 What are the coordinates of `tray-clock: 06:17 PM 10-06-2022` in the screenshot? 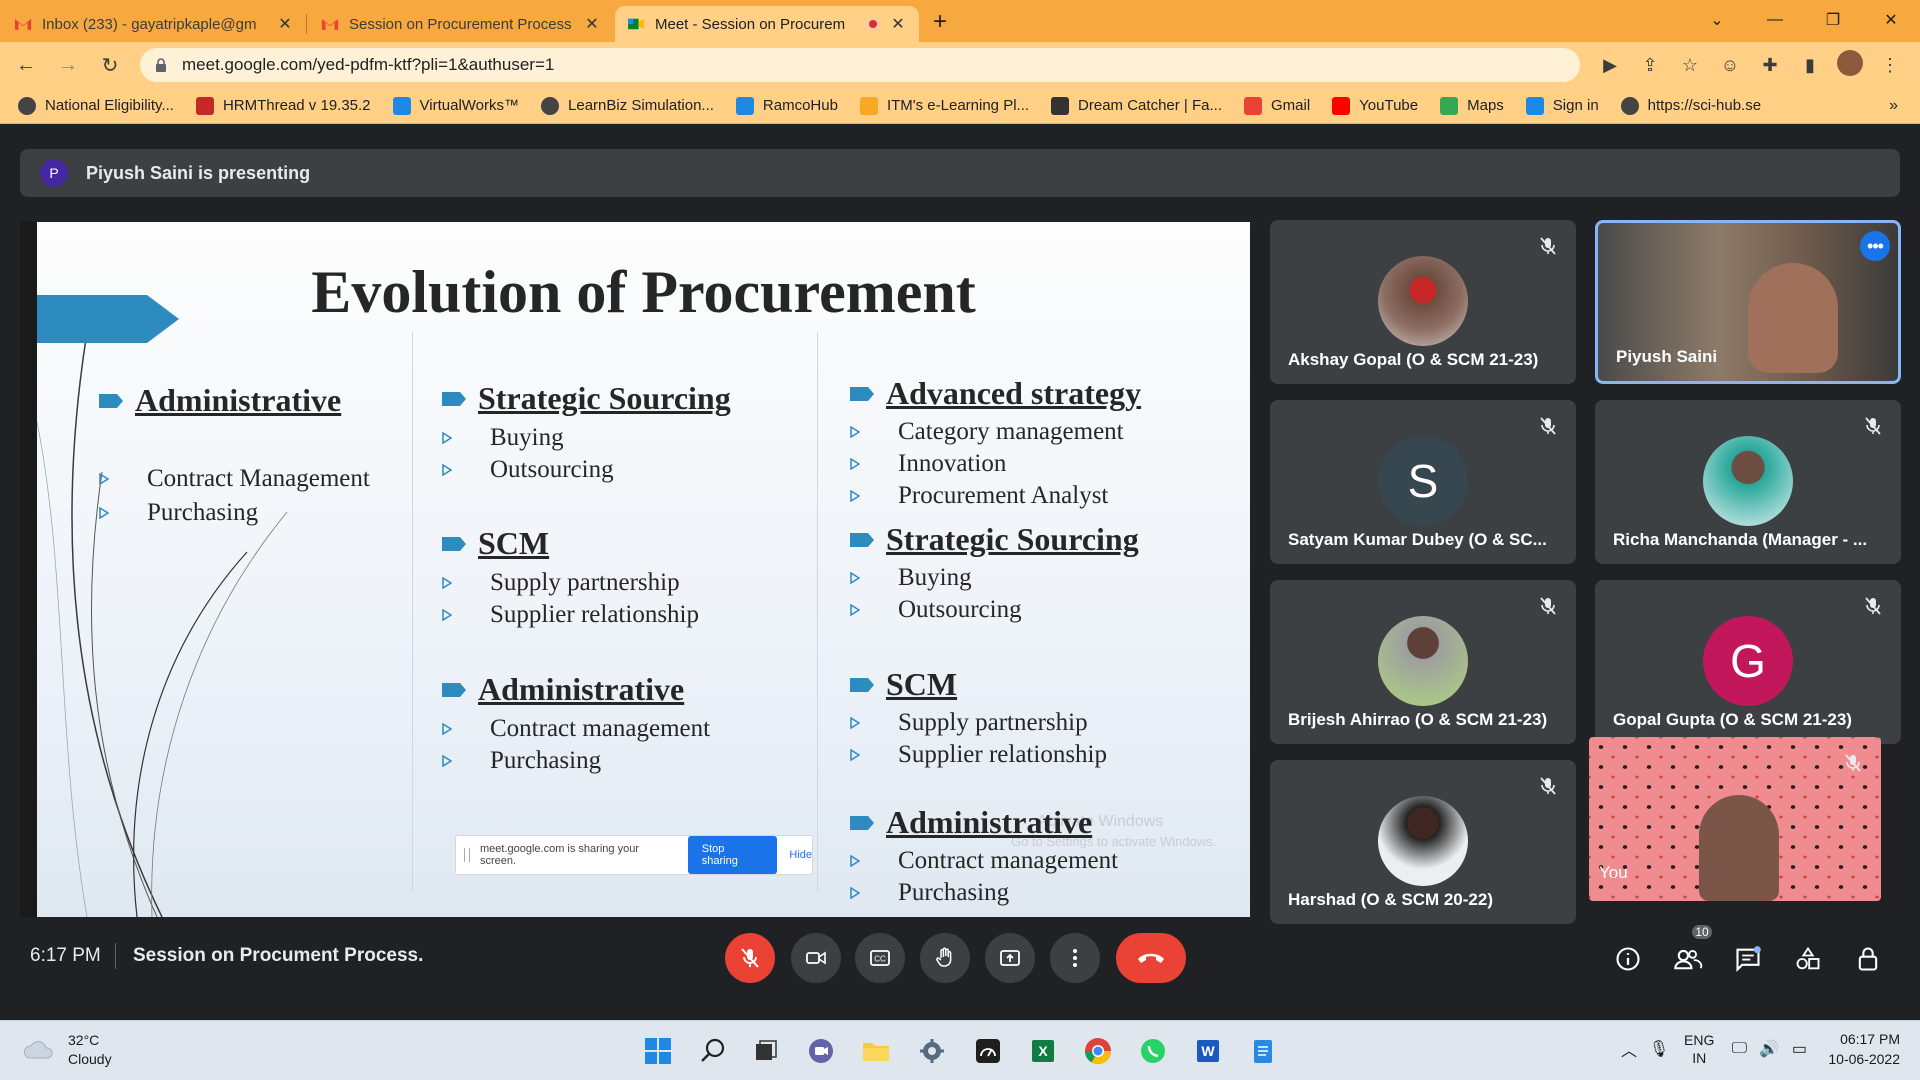 It's located at (1864, 1049).